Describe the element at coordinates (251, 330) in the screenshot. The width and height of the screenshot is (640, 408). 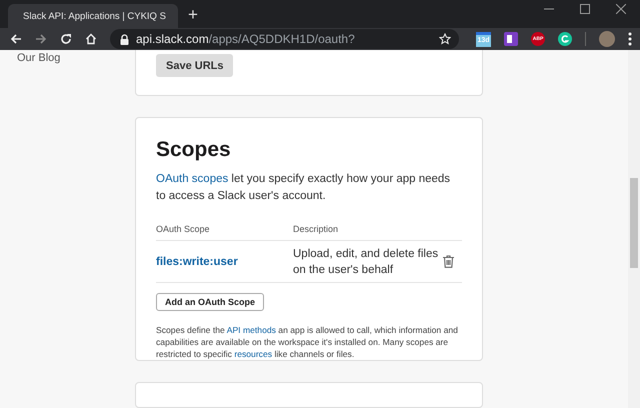
I see `link: API methods` at that location.